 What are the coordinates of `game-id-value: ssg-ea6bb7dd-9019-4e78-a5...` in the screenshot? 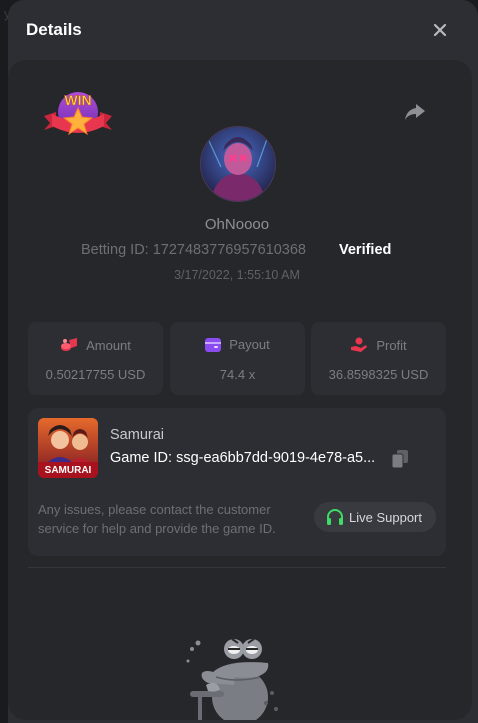 It's located at (276, 458).